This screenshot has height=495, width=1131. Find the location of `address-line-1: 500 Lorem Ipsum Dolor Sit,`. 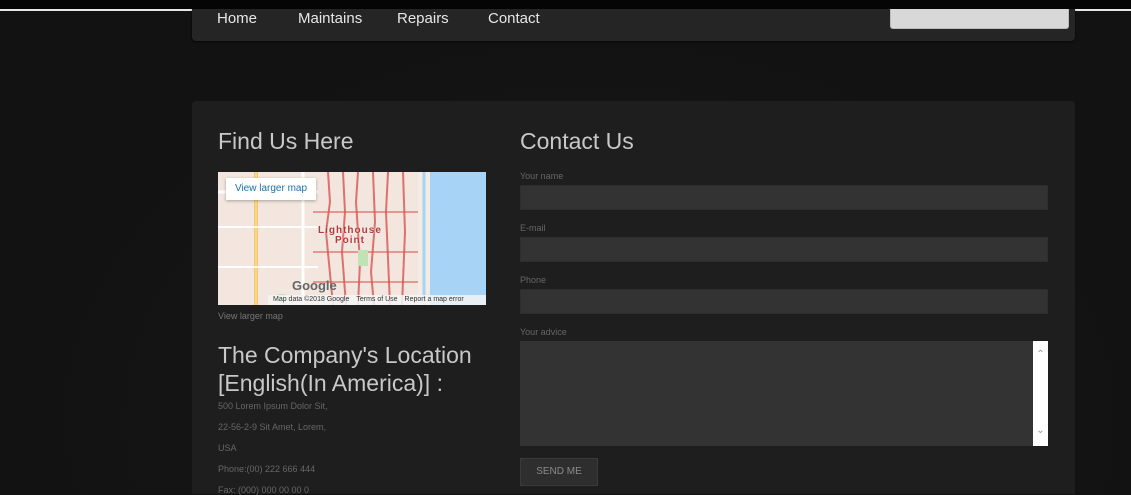

address-line-1: 500 Lorem Ipsum Dolor Sit, is located at coordinates (273, 406).